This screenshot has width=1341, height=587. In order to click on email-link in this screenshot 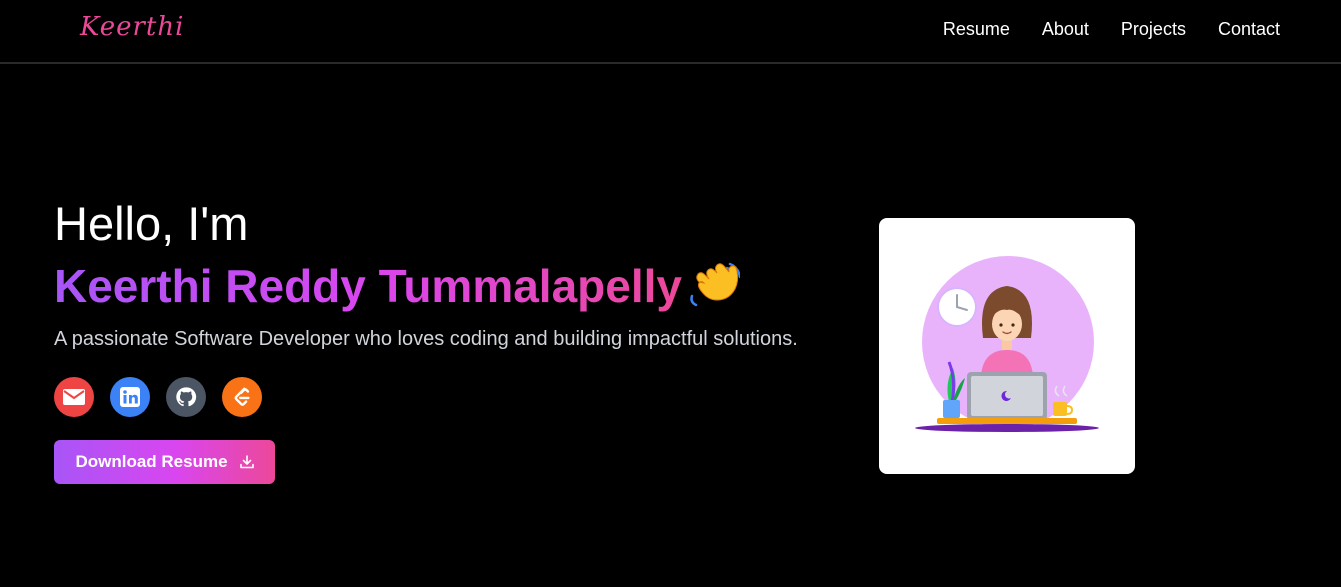, I will do `click(74, 397)`.